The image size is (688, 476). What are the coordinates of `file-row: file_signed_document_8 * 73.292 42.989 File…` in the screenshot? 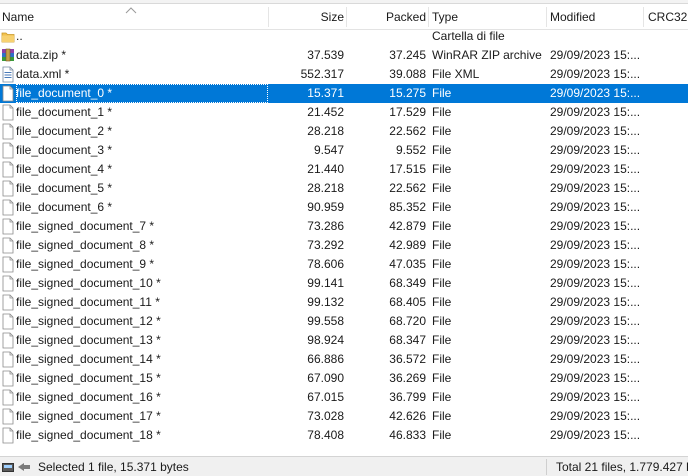 It's located at (344, 245).